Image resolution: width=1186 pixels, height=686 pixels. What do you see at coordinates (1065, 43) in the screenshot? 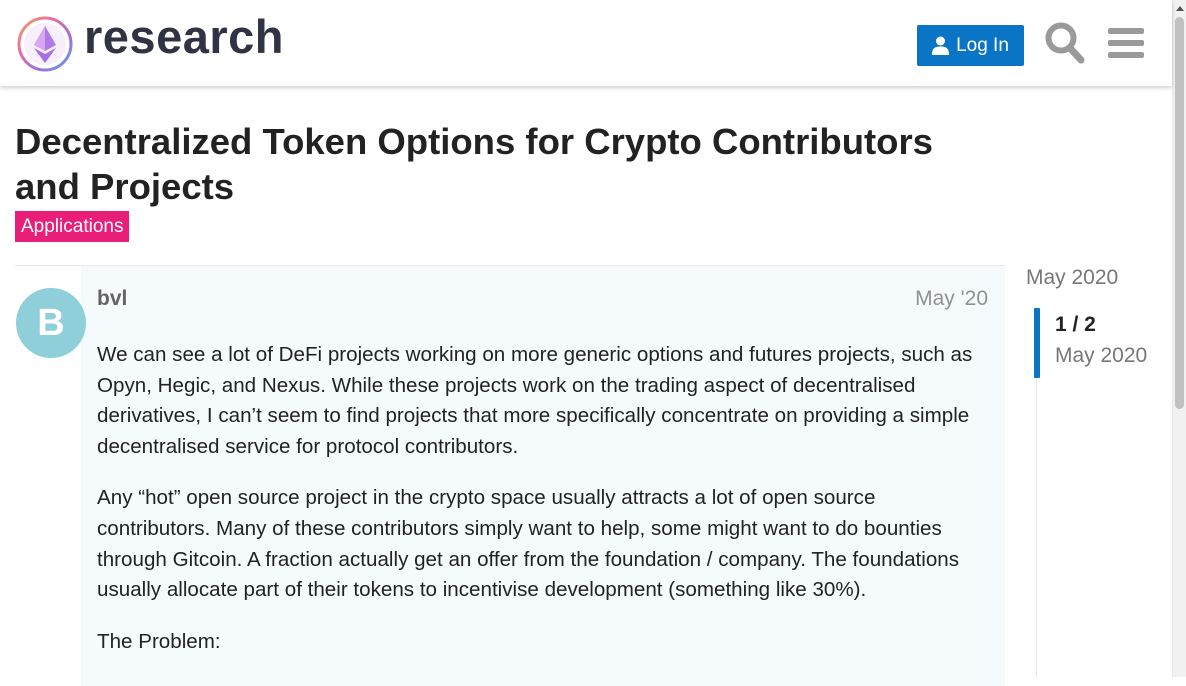
I see `search-icon` at bounding box center [1065, 43].